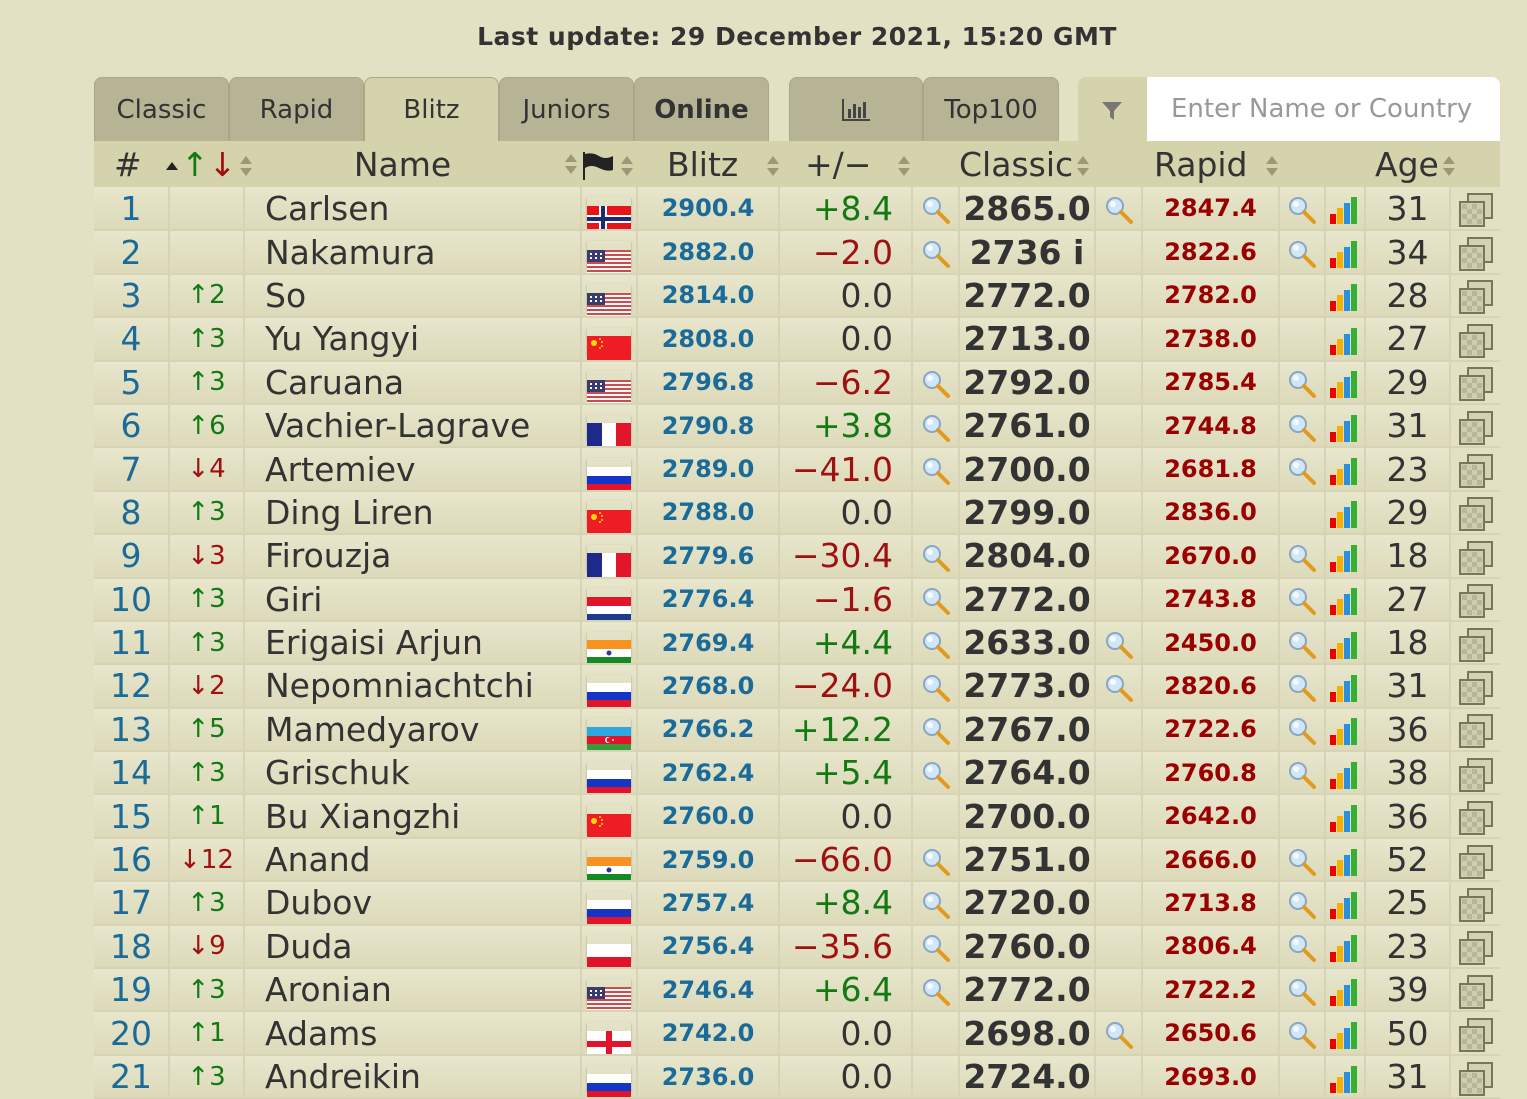  Describe the element at coordinates (334, 382) in the screenshot. I see `player-name: Caruana` at that location.